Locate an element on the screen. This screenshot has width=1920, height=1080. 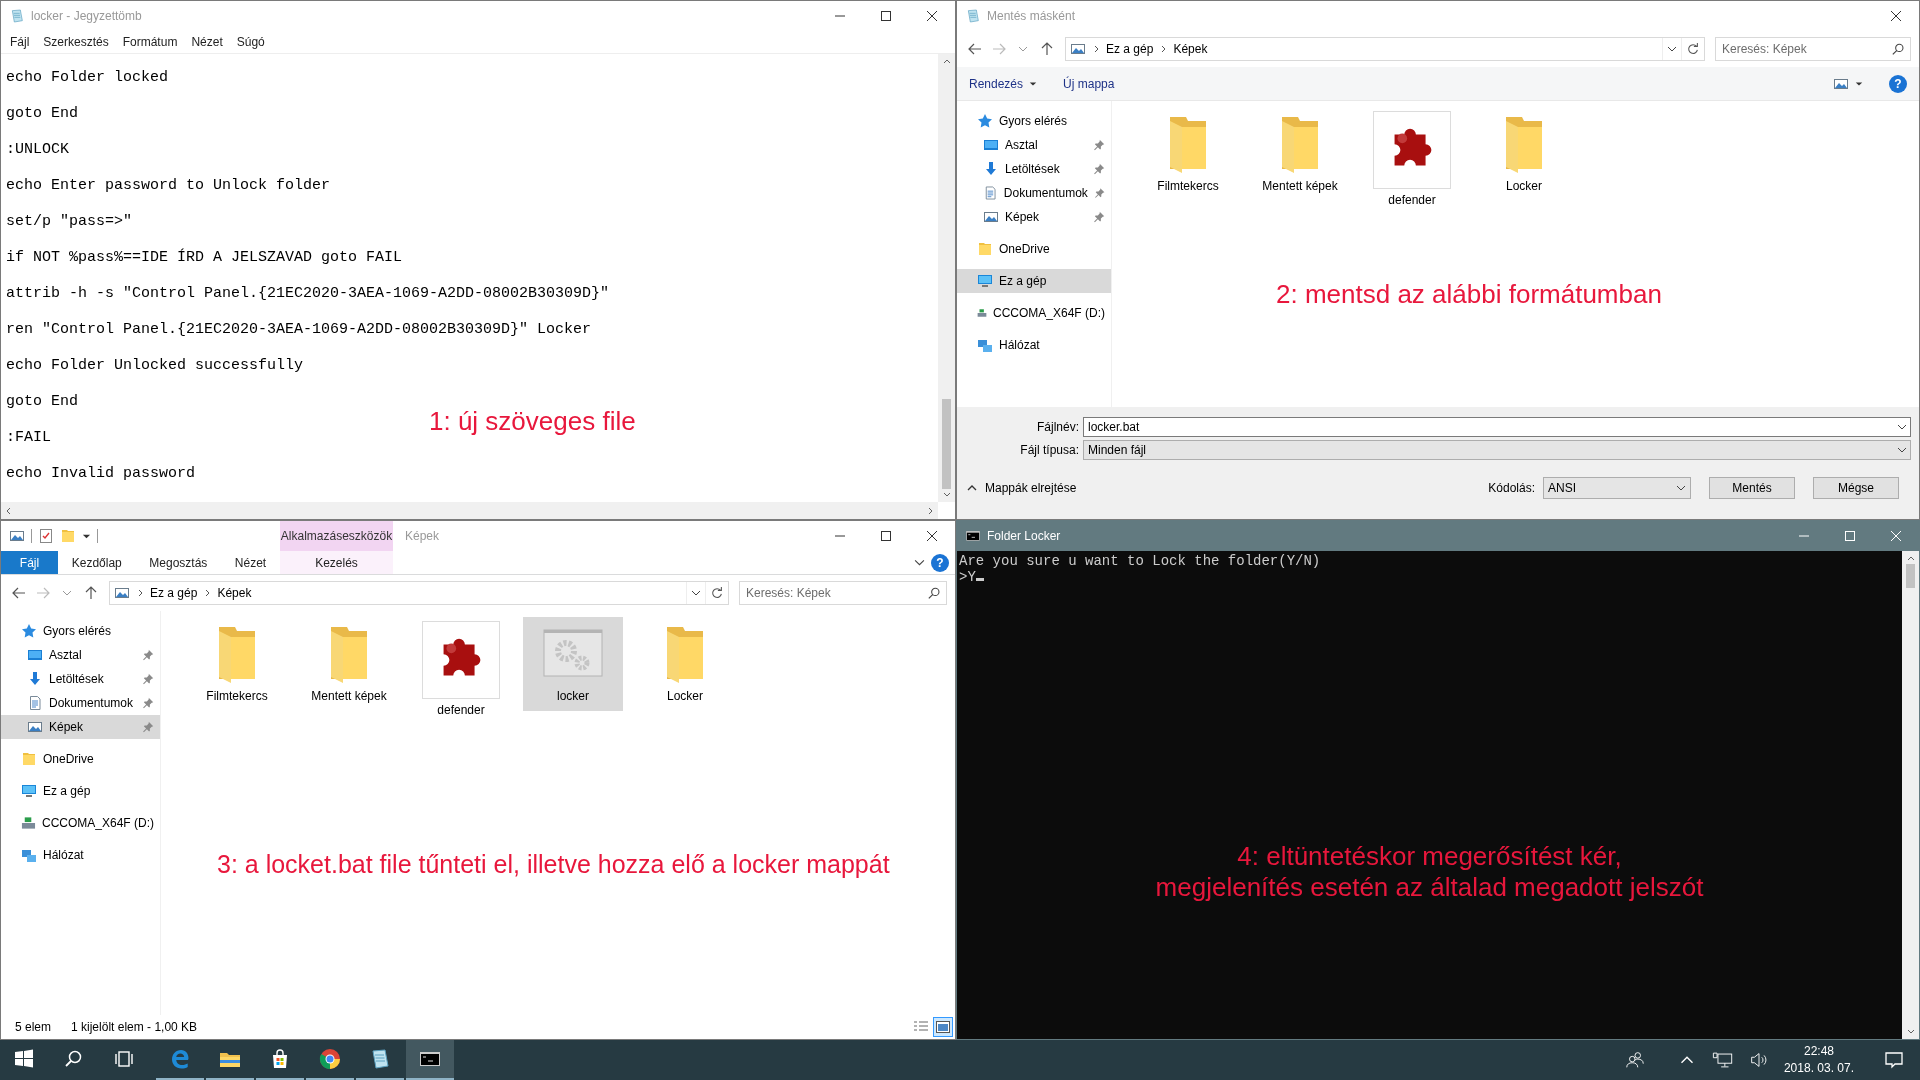
combo-field: locker.bat is located at coordinates (1497, 427).